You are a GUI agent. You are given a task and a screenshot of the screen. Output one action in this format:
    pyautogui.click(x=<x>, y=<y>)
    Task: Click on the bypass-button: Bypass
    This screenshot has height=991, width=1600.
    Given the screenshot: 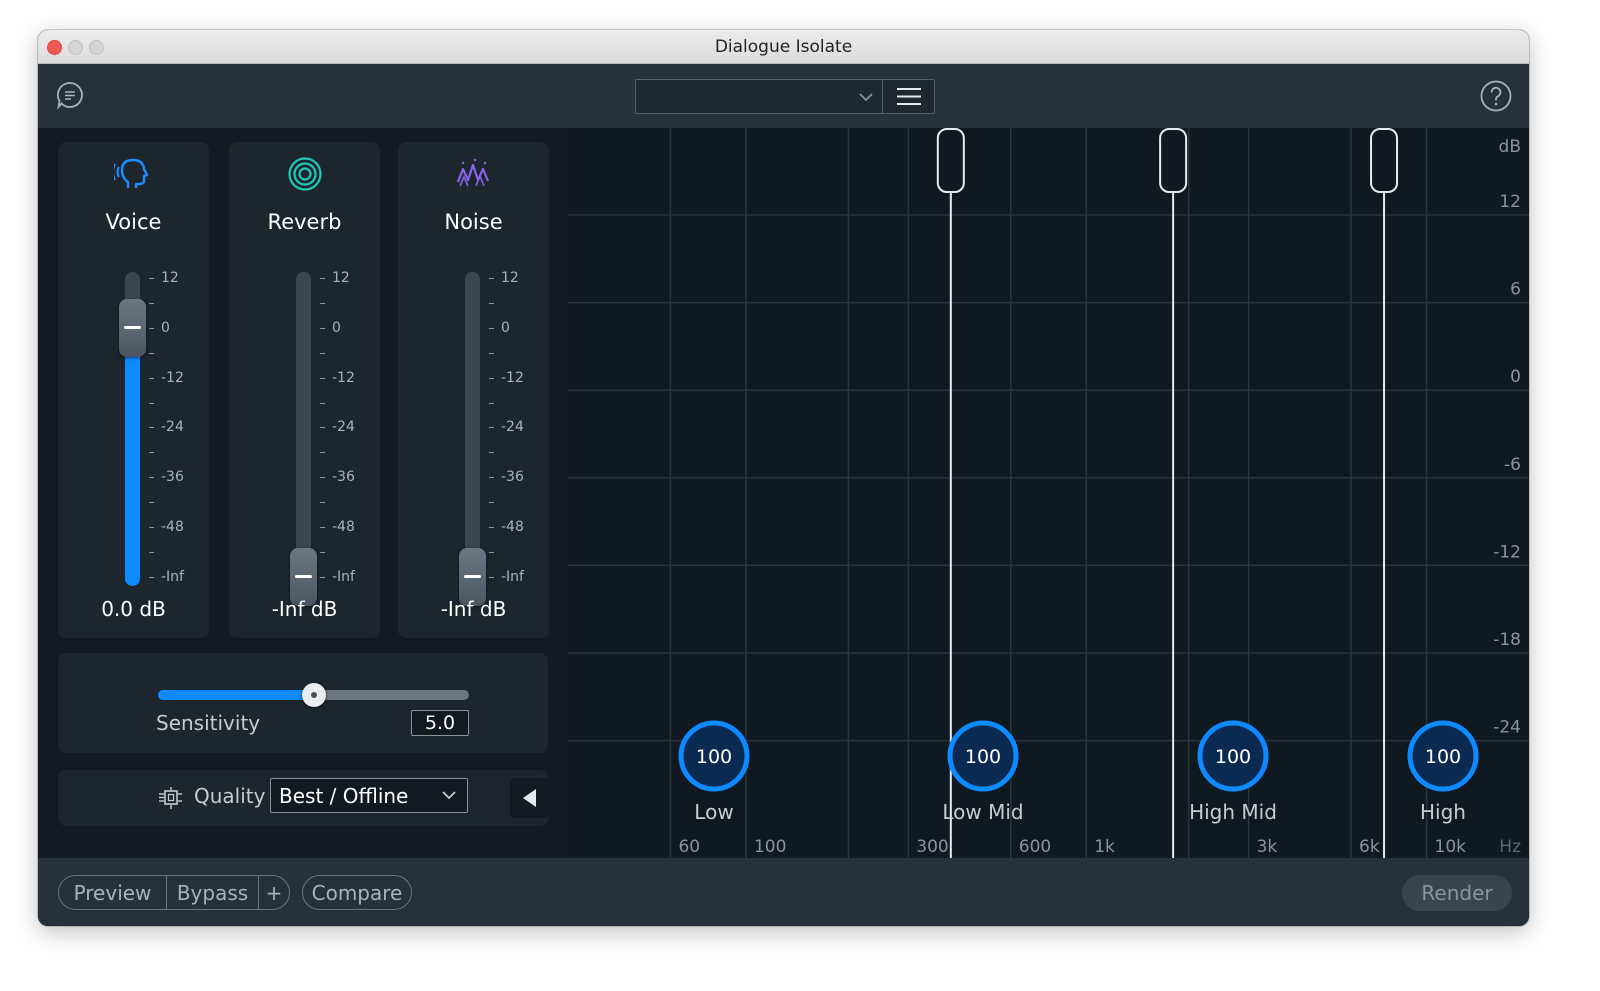 What is the action you would take?
    pyautogui.click(x=212, y=892)
    